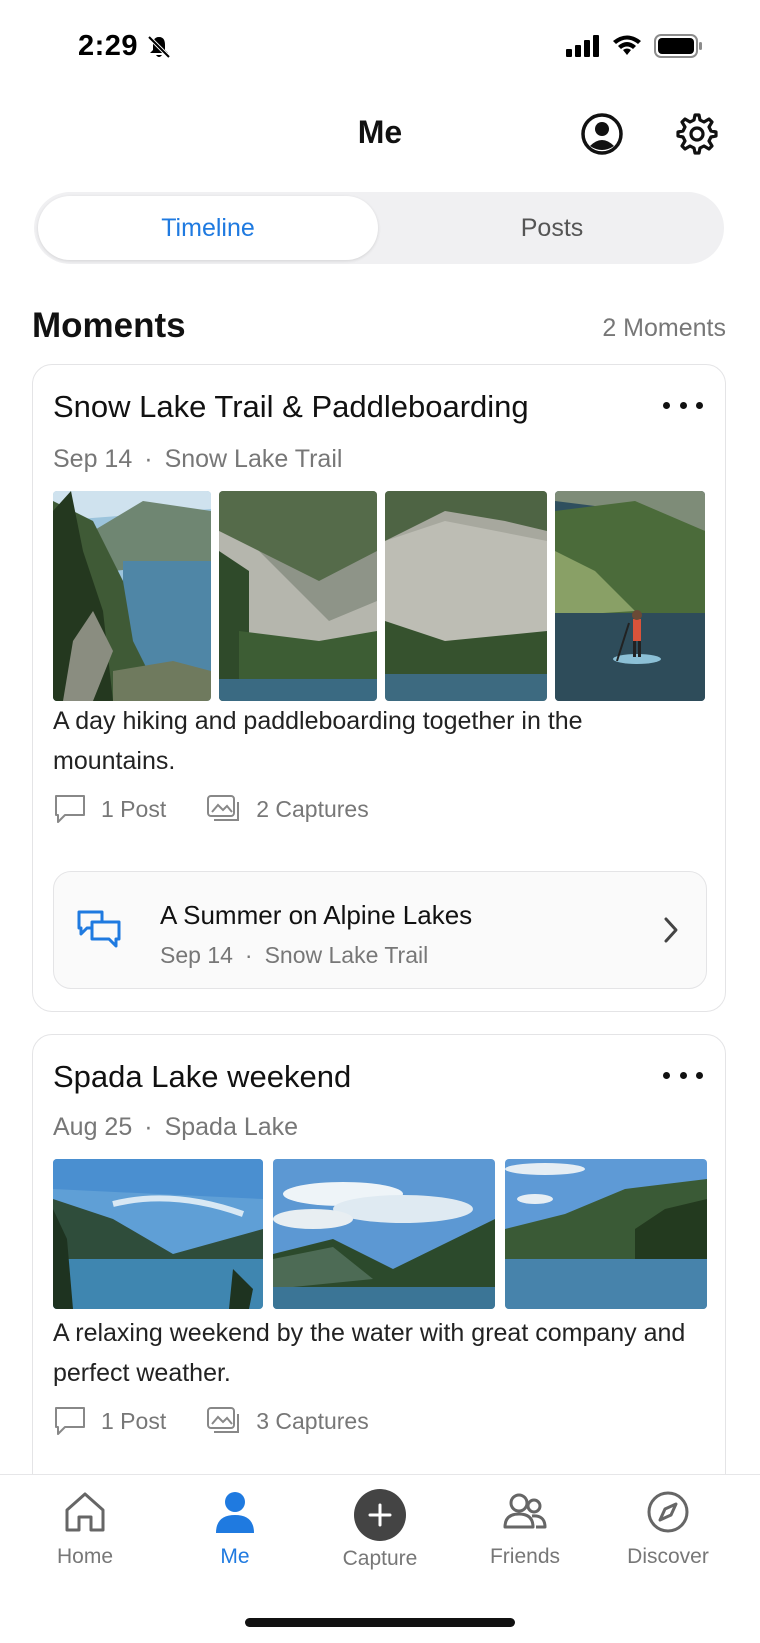 Image resolution: width=760 pixels, height=1643 pixels. I want to click on bottom-tab-bar: Home Me Capture Friends Discover, so click(380, 1558).